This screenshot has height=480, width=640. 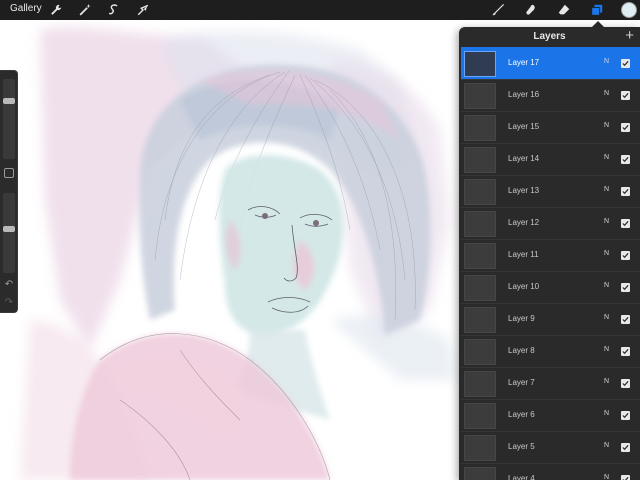 I want to click on layer-row: Layer 11 N, so click(x=550, y=255).